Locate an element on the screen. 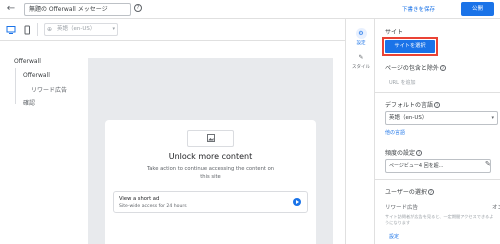 This screenshot has width=500, height=244. tab-settings-label: 設定 is located at coordinates (361, 43).